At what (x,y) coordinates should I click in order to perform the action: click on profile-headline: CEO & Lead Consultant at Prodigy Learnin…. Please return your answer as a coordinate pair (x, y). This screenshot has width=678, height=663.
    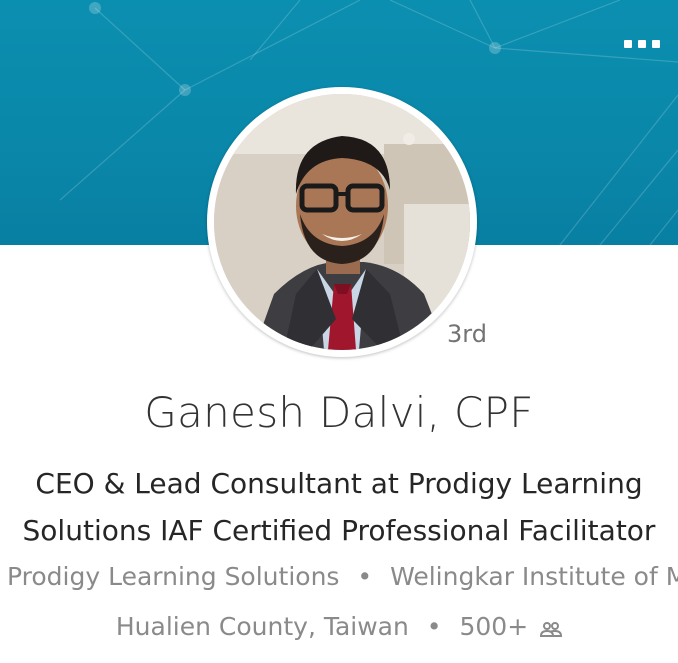
    Looking at the image, I should click on (339, 507).